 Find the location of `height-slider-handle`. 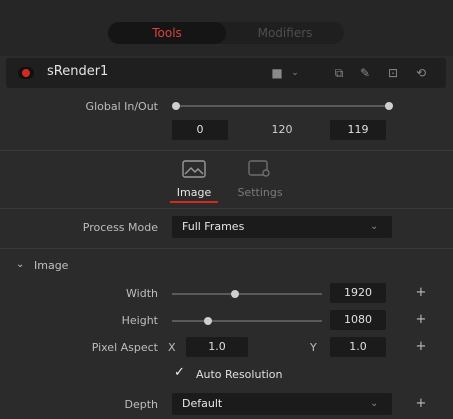

height-slider-handle is located at coordinates (208, 321).